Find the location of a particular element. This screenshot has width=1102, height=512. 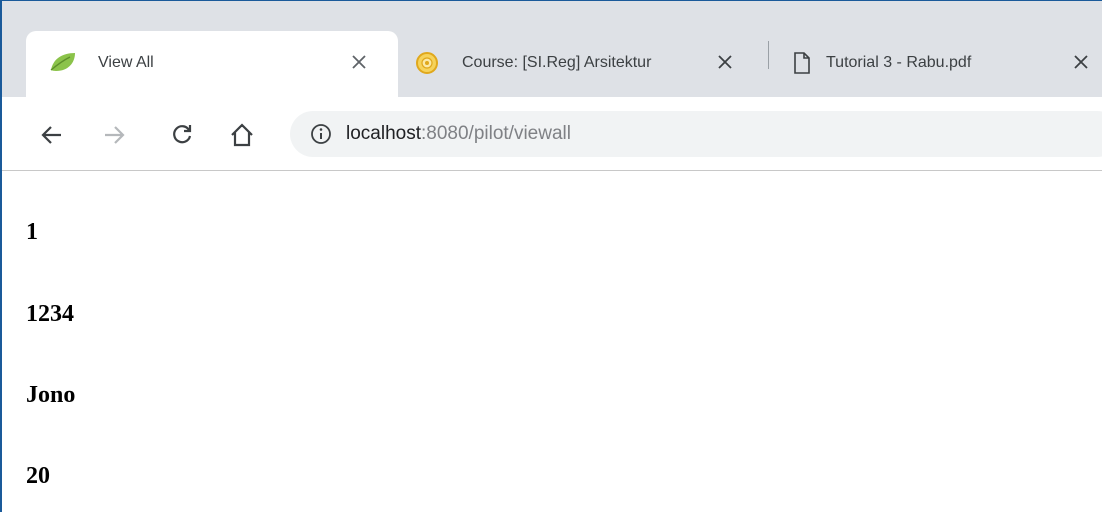

forward-arrow-icon is located at coordinates (114, 135).